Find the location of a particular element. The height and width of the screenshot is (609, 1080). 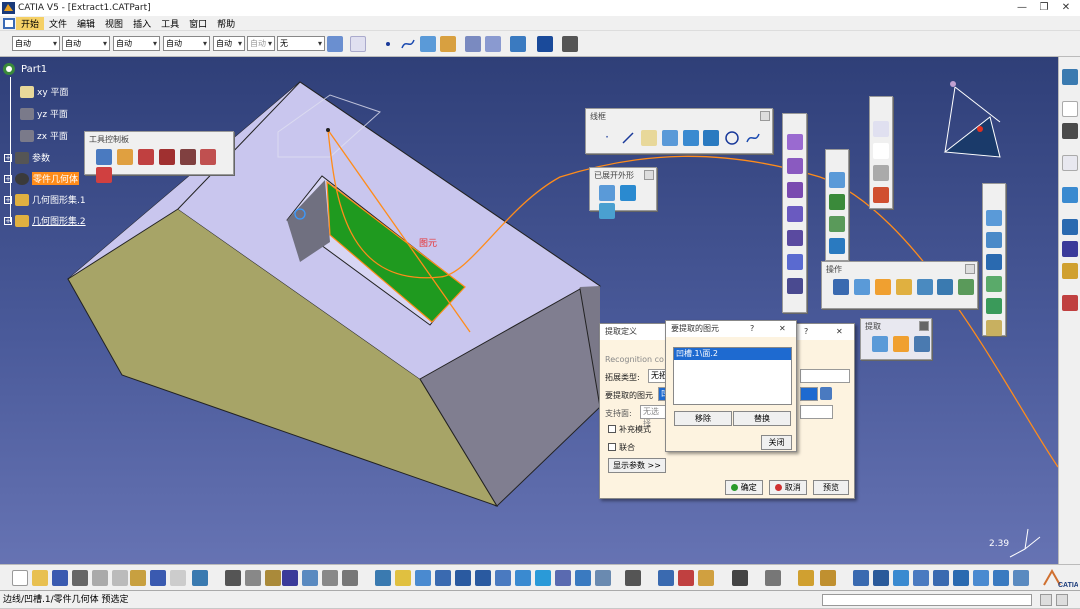

catalog-icon is located at coordinates (310, 578).